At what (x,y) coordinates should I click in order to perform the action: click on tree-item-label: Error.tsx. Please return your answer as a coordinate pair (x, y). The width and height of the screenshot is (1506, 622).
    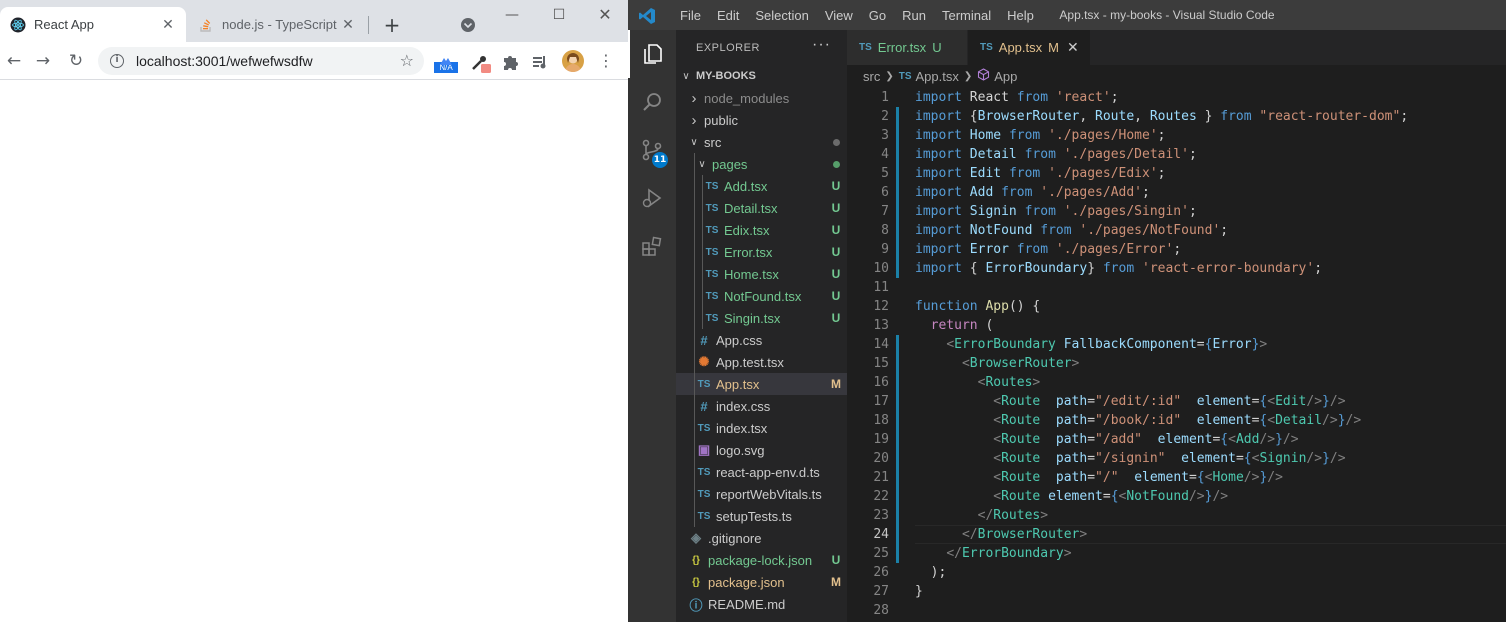
    Looking at the image, I should click on (748, 252).